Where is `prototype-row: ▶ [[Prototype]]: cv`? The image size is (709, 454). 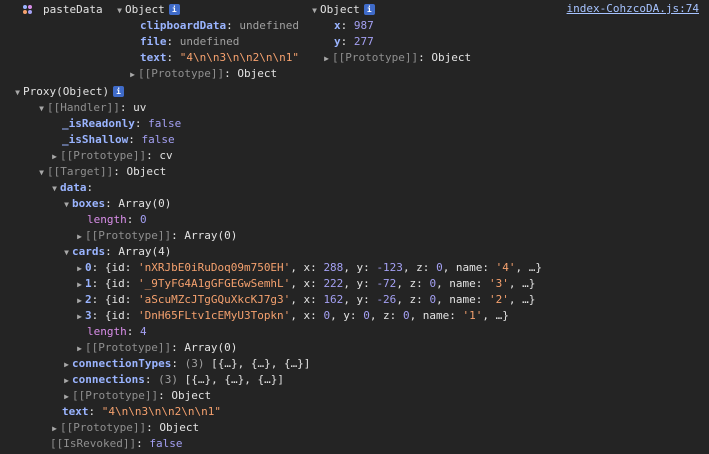
prototype-row: ▶ [[Prototype]]: cv is located at coordinates (111, 156).